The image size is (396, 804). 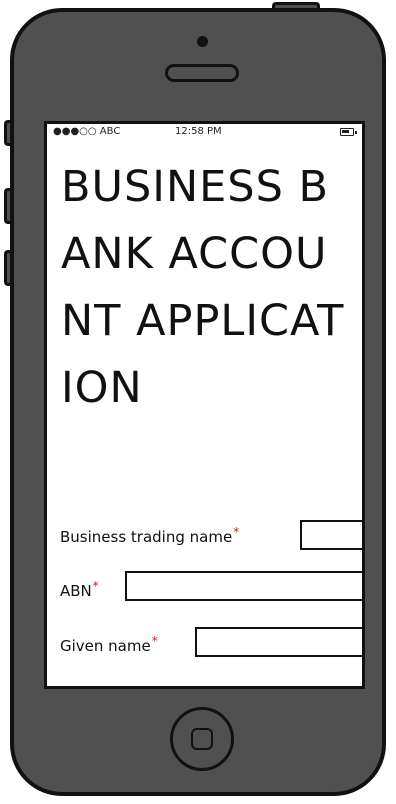 I want to click on abn-label: ABN*, so click(x=79, y=589).